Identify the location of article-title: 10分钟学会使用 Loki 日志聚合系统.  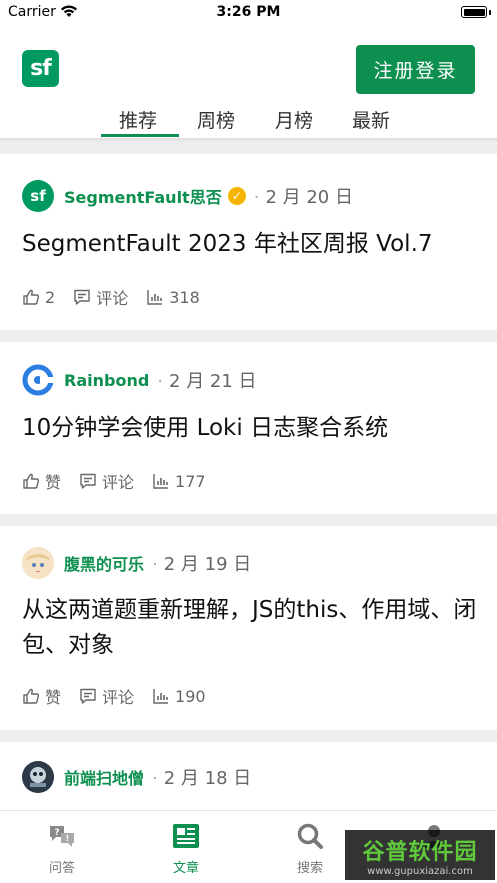
(249, 428).